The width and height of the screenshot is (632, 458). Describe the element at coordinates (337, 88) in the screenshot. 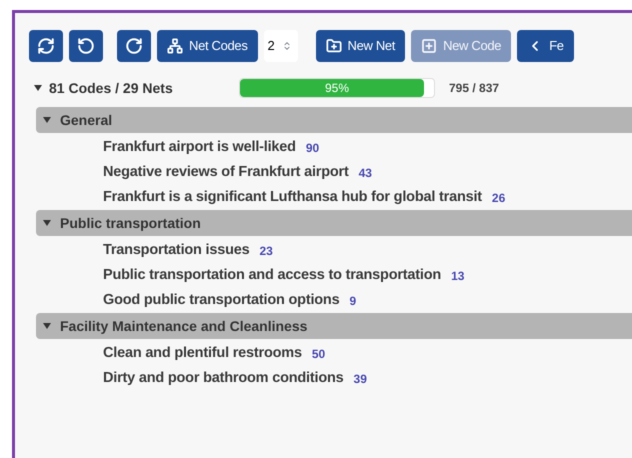

I see `progress-percent: 95%` at that location.